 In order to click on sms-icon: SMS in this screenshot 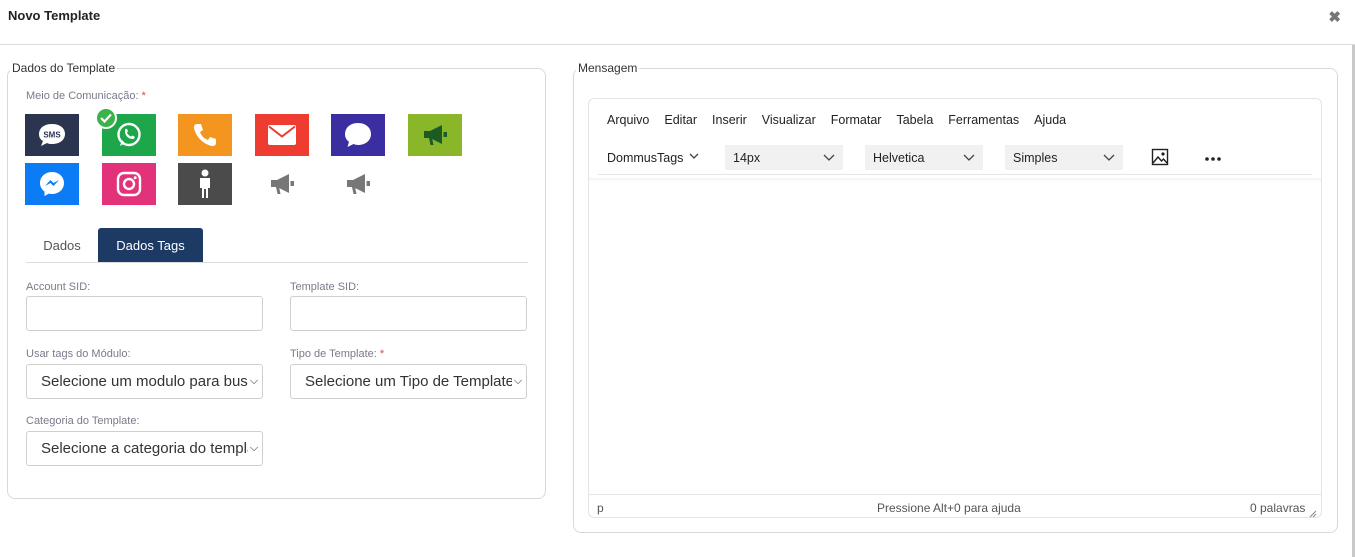, I will do `click(52, 135)`.